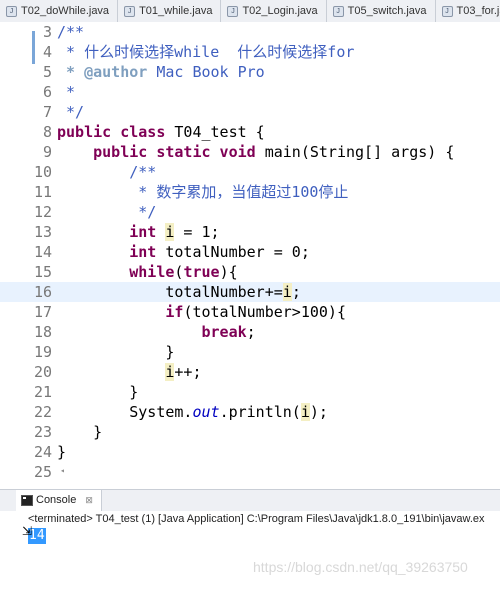  Describe the element at coordinates (42, 432) in the screenshot. I see `line-number: 23` at that location.